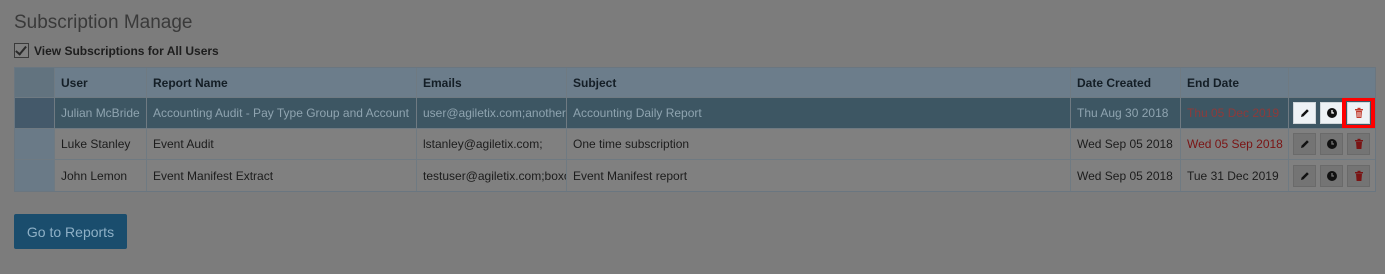 The image size is (1385, 274). I want to click on cell-end-date: Tue 31 Dec 2019, so click(1235, 175).